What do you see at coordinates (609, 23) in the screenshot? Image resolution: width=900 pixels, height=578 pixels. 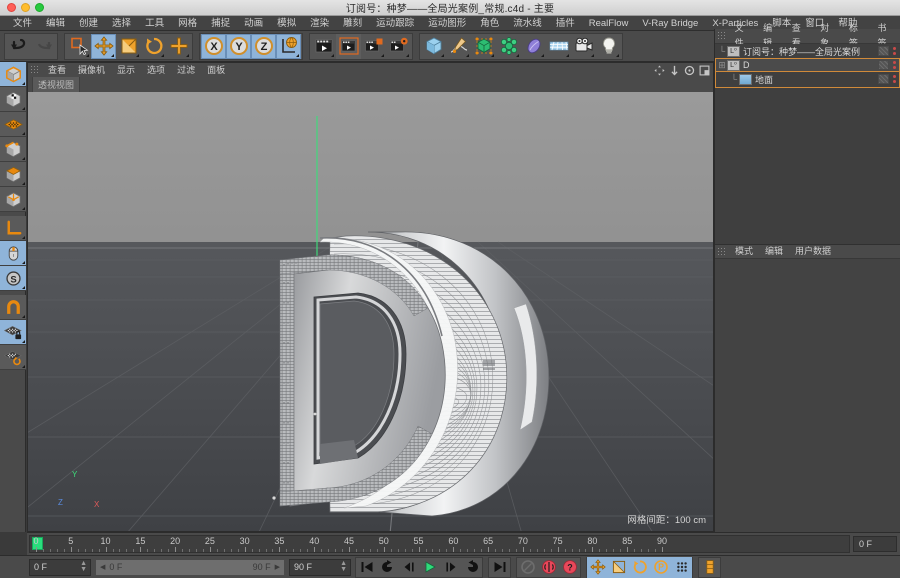 I see `menu-item-16: RealFlow` at bounding box center [609, 23].